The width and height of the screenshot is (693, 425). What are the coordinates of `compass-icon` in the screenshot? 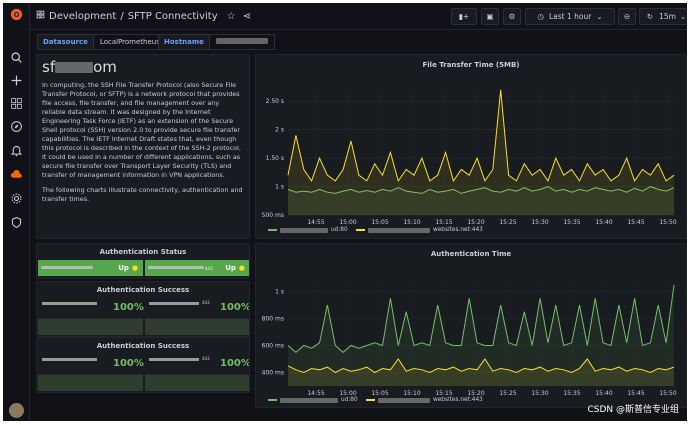 It's located at (16, 126).